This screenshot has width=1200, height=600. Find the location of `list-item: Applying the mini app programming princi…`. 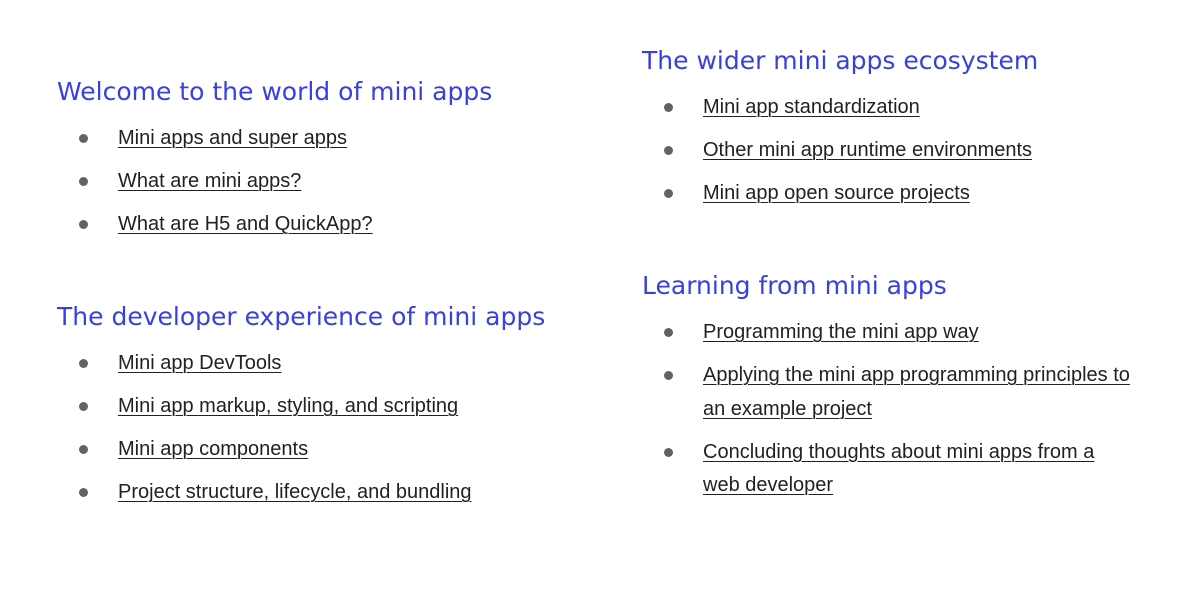

list-item: Applying the mini app programming princi… is located at coordinates (887, 392).